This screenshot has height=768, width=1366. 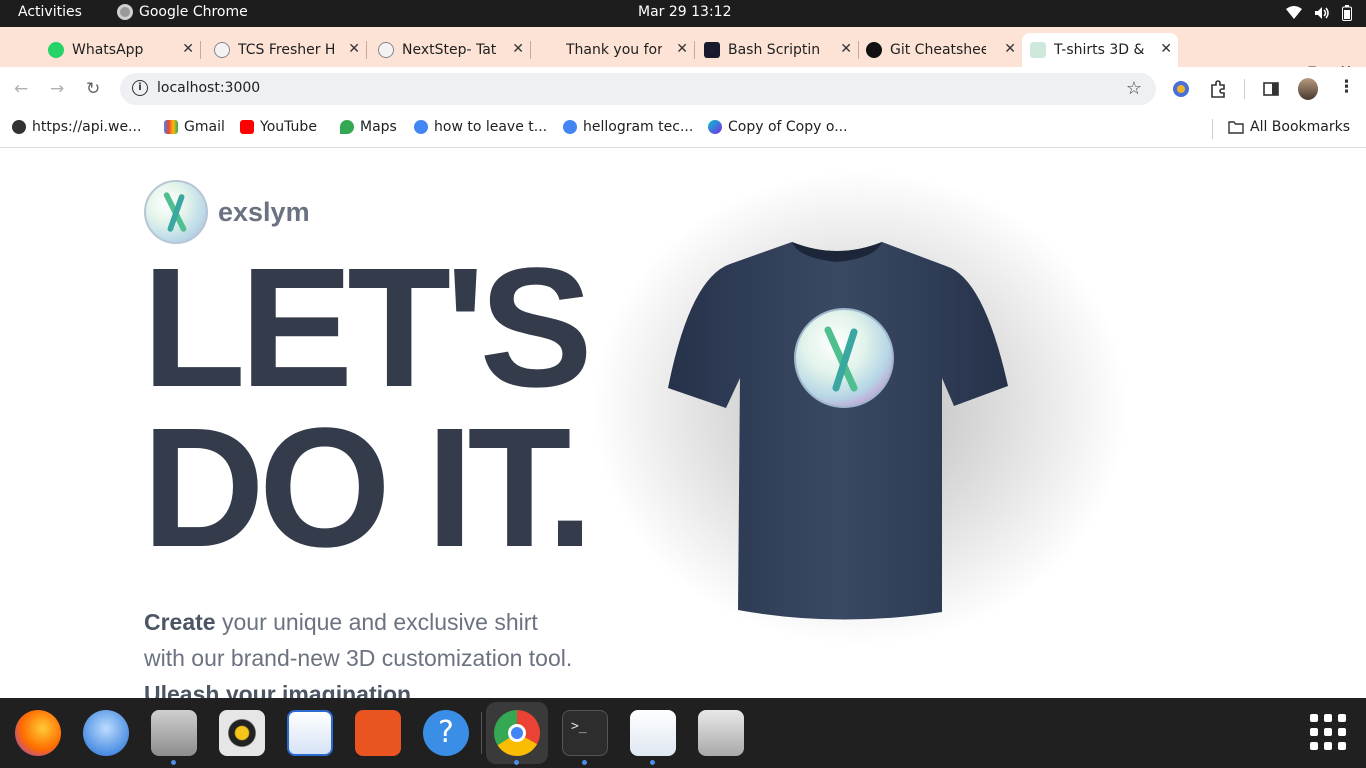 What do you see at coordinates (1181, 89) in the screenshot?
I see `extension-circle-icon` at bounding box center [1181, 89].